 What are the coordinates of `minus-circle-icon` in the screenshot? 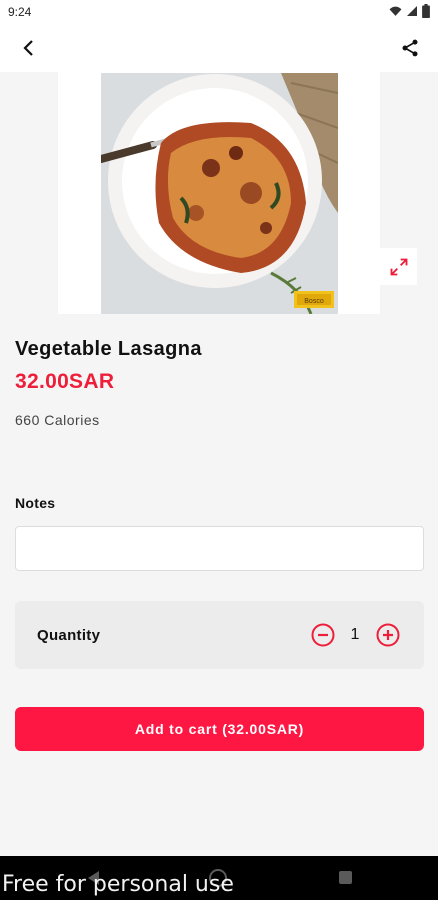 It's located at (323, 635).